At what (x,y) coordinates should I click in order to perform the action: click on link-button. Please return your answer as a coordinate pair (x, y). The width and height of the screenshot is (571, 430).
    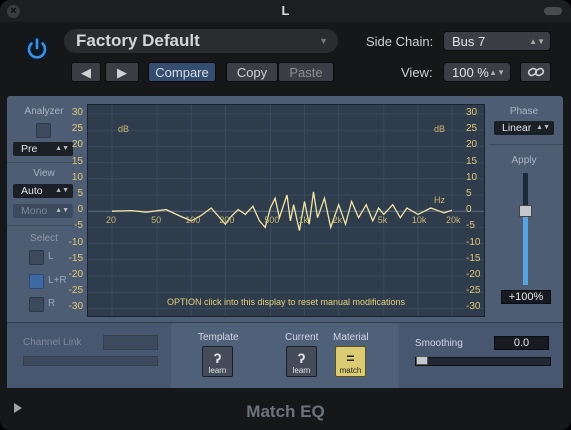
    Looking at the image, I should click on (535, 72).